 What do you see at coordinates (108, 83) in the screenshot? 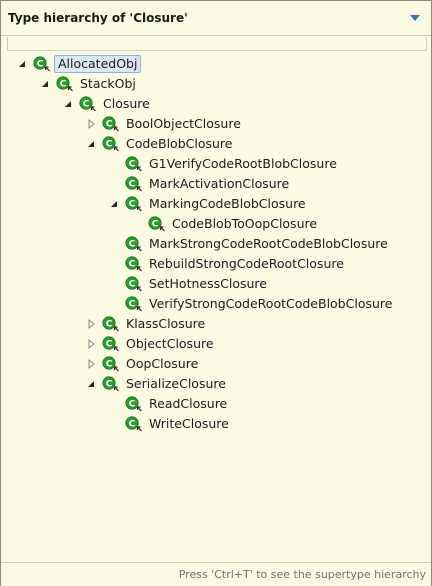
I see `tree-node-label: StackObj` at bounding box center [108, 83].